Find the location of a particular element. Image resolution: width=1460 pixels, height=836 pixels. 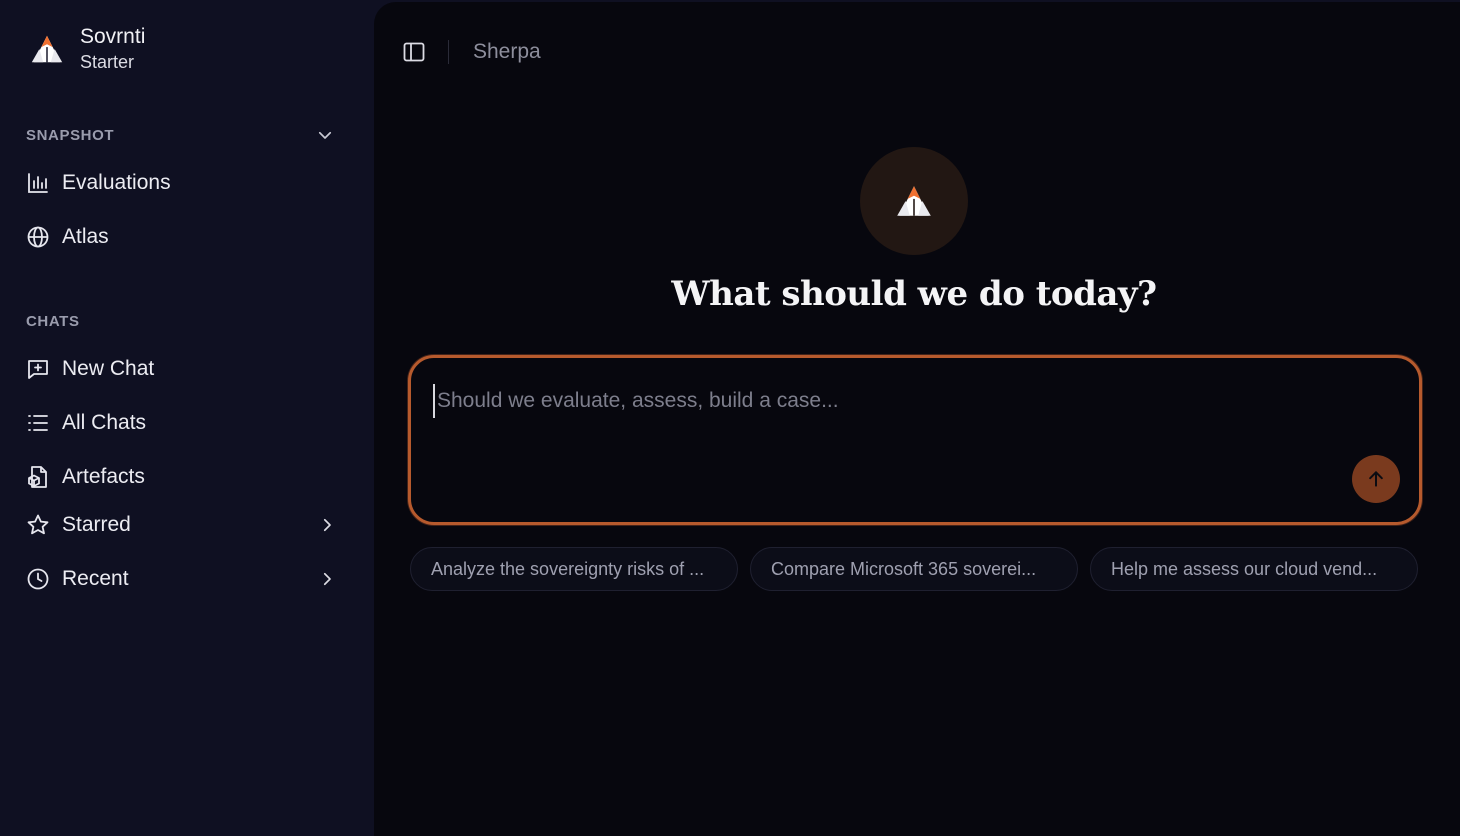

sidebar-item-label: Evaluations is located at coordinates (116, 182).